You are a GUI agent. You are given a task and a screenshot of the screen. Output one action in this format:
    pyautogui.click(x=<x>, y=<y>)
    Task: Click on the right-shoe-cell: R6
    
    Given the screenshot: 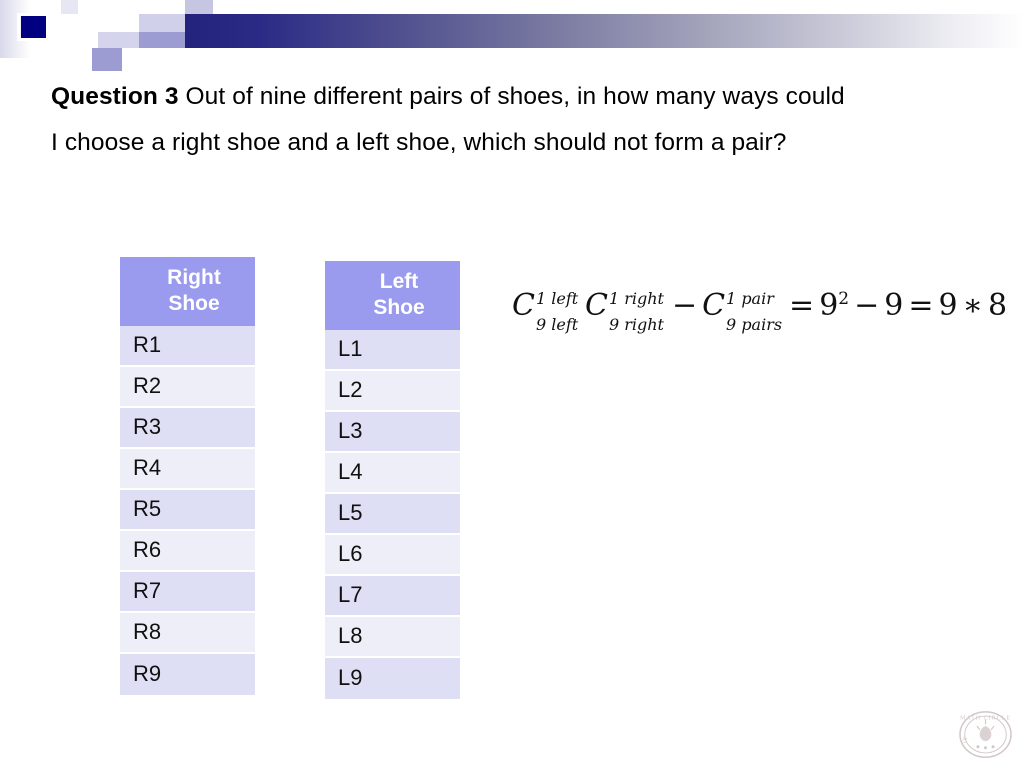 What is the action you would take?
    pyautogui.click(x=187, y=551)
    